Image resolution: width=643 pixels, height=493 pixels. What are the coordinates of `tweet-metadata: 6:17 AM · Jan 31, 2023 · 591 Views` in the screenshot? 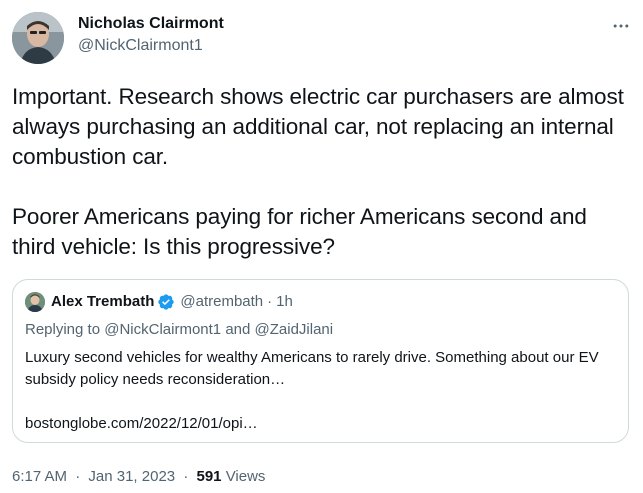 It's located at (138, 477).